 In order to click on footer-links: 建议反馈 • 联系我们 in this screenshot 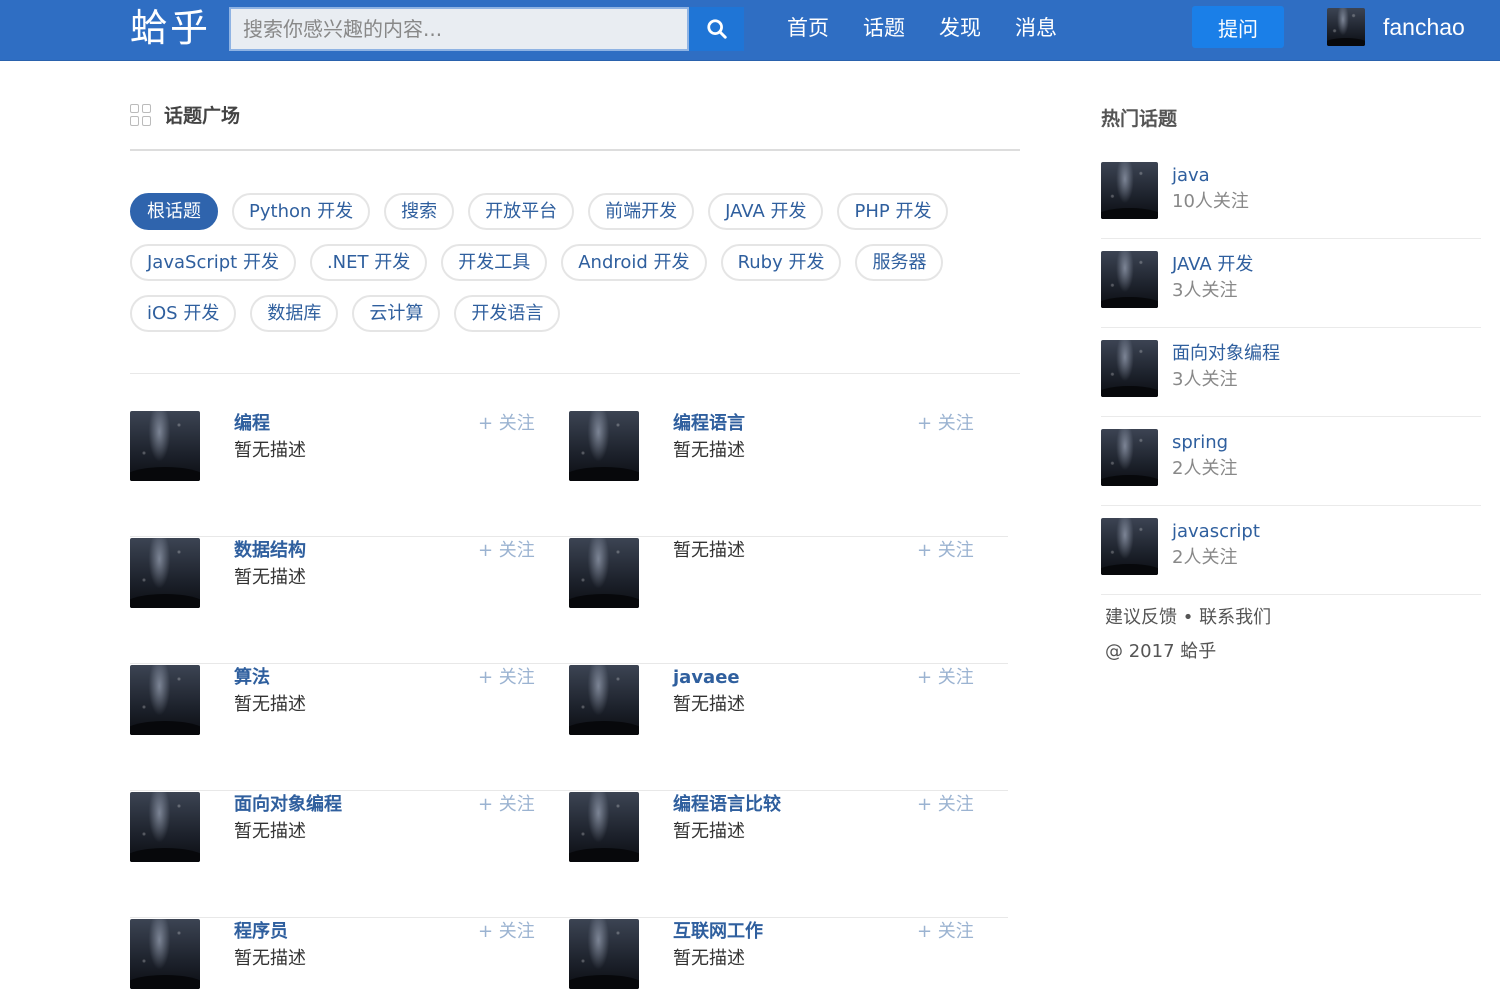, I will do `click(1188, 618)`.